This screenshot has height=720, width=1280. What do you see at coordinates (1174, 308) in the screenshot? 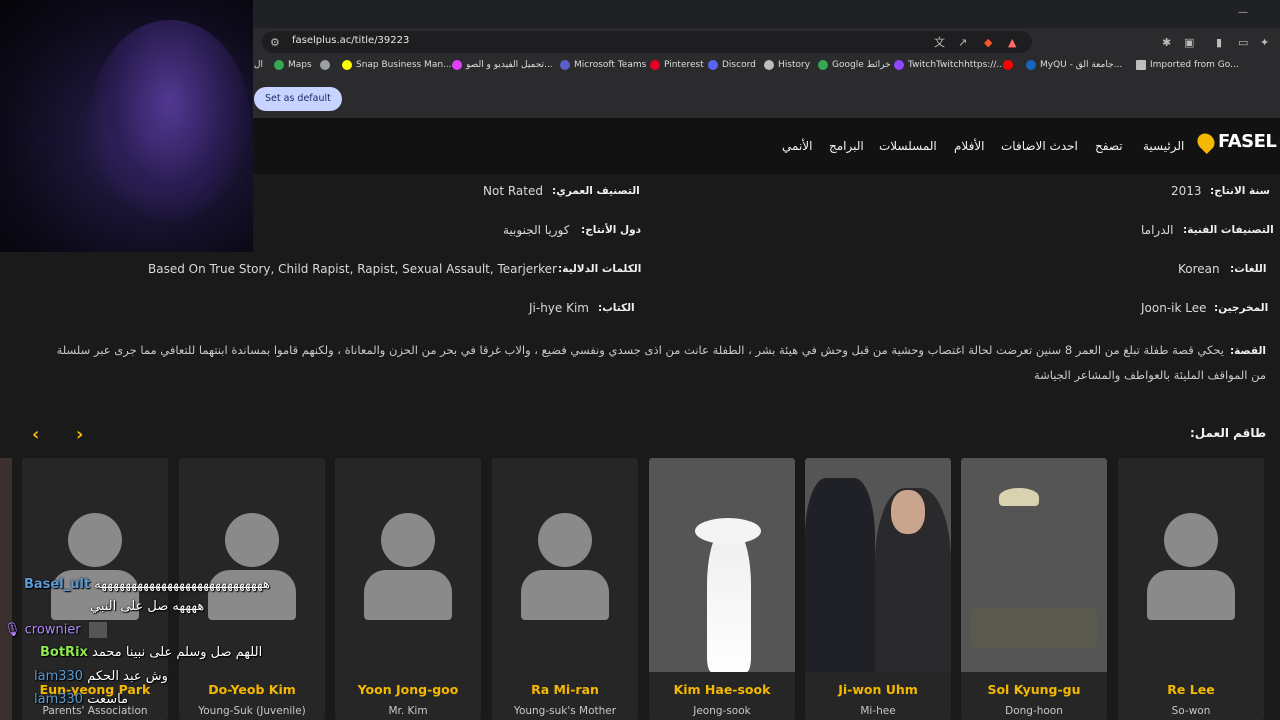
I see `directors-value: Joon-ik Lee` at bounding box center [1174, 308].